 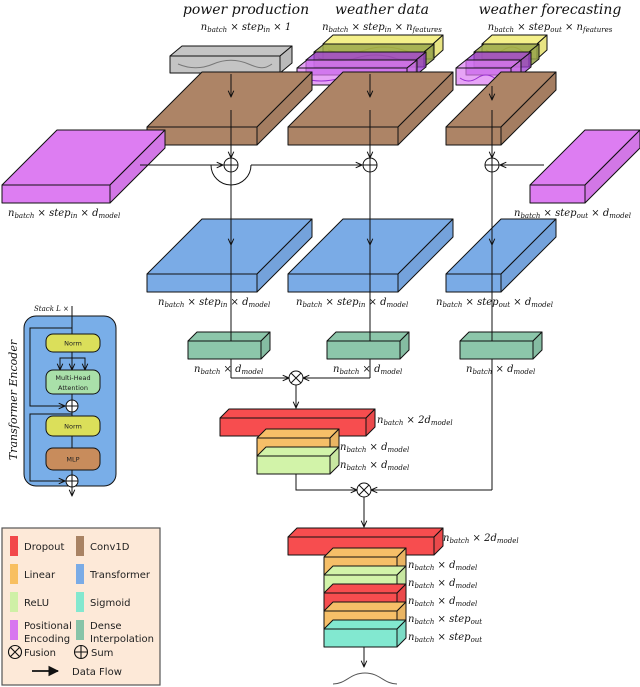 What do you see at coordinates (492, 165) in the screenshot?
I see `sum-op-forecast` at bounding box center [492, 165].